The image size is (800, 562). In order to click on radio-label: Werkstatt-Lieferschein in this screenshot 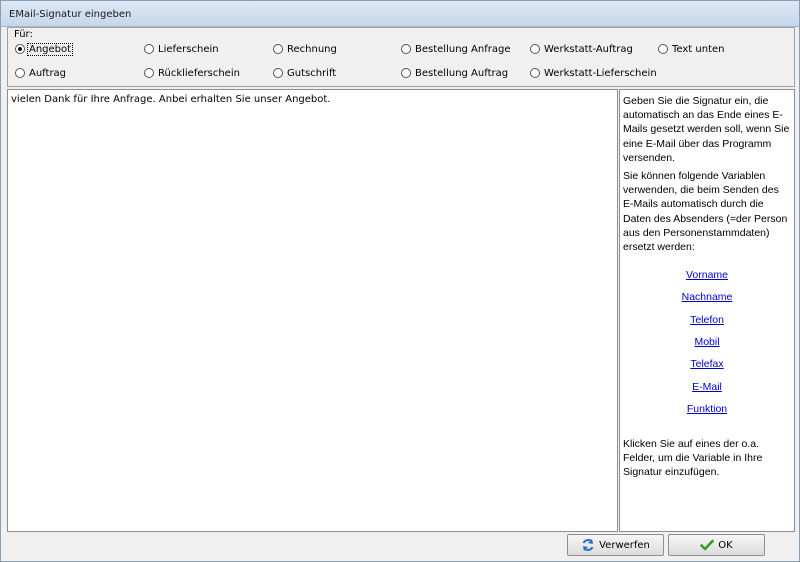, I will do `click(600, 73)`.